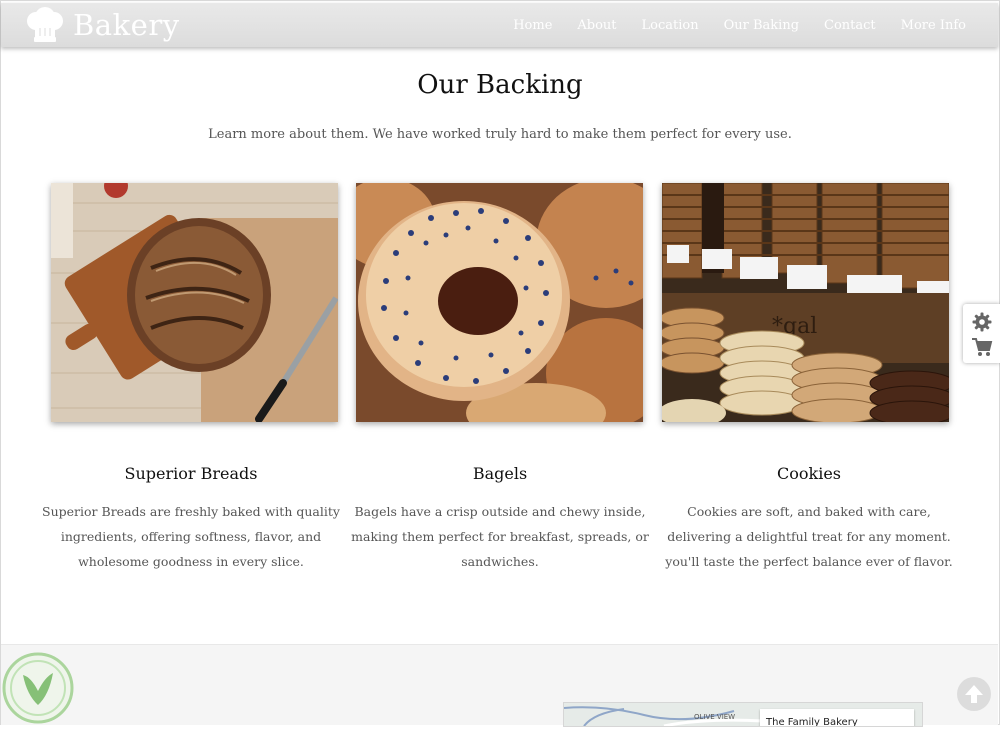  What do you see at coordinates (670, 25) in the screenshot?
I see `nav-location: Location` at bounding box center [670, 25].